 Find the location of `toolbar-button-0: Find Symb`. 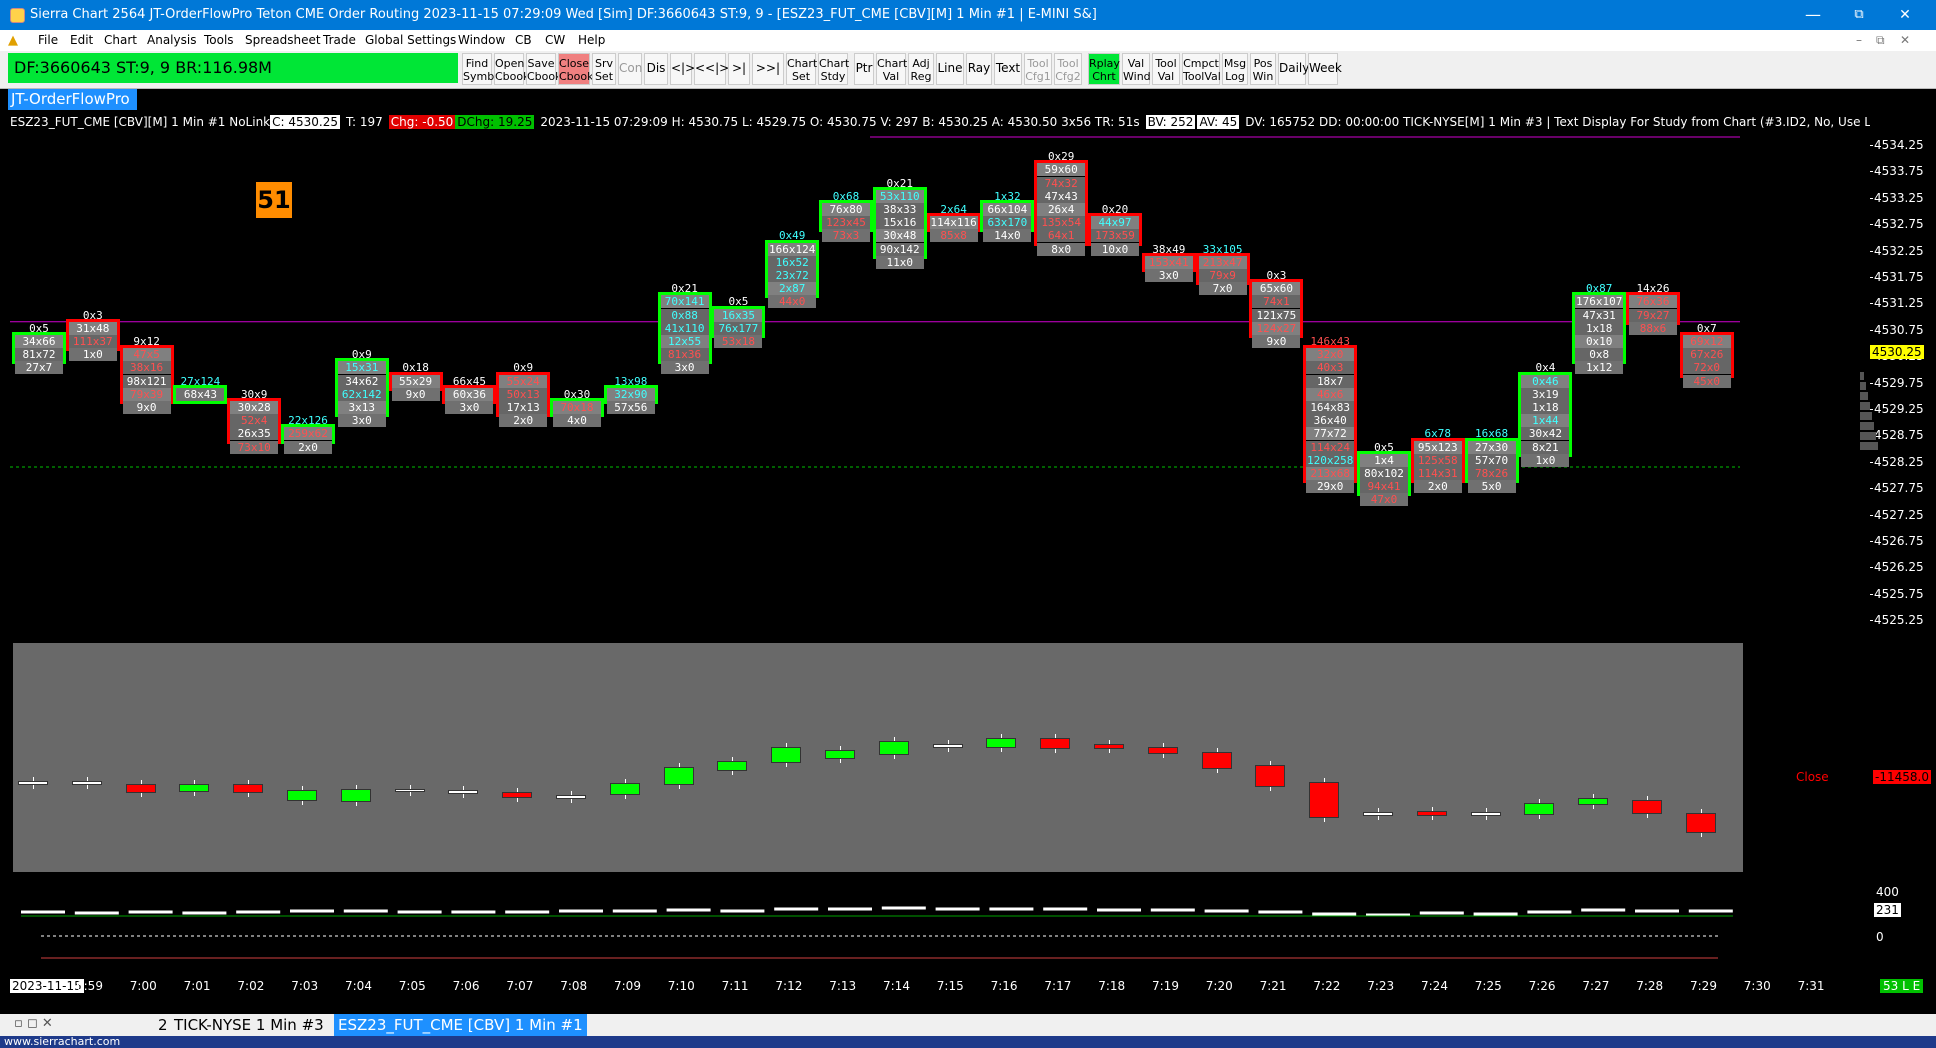

toolbar-button-0: Find Symb is located at coordinates (478, 69).